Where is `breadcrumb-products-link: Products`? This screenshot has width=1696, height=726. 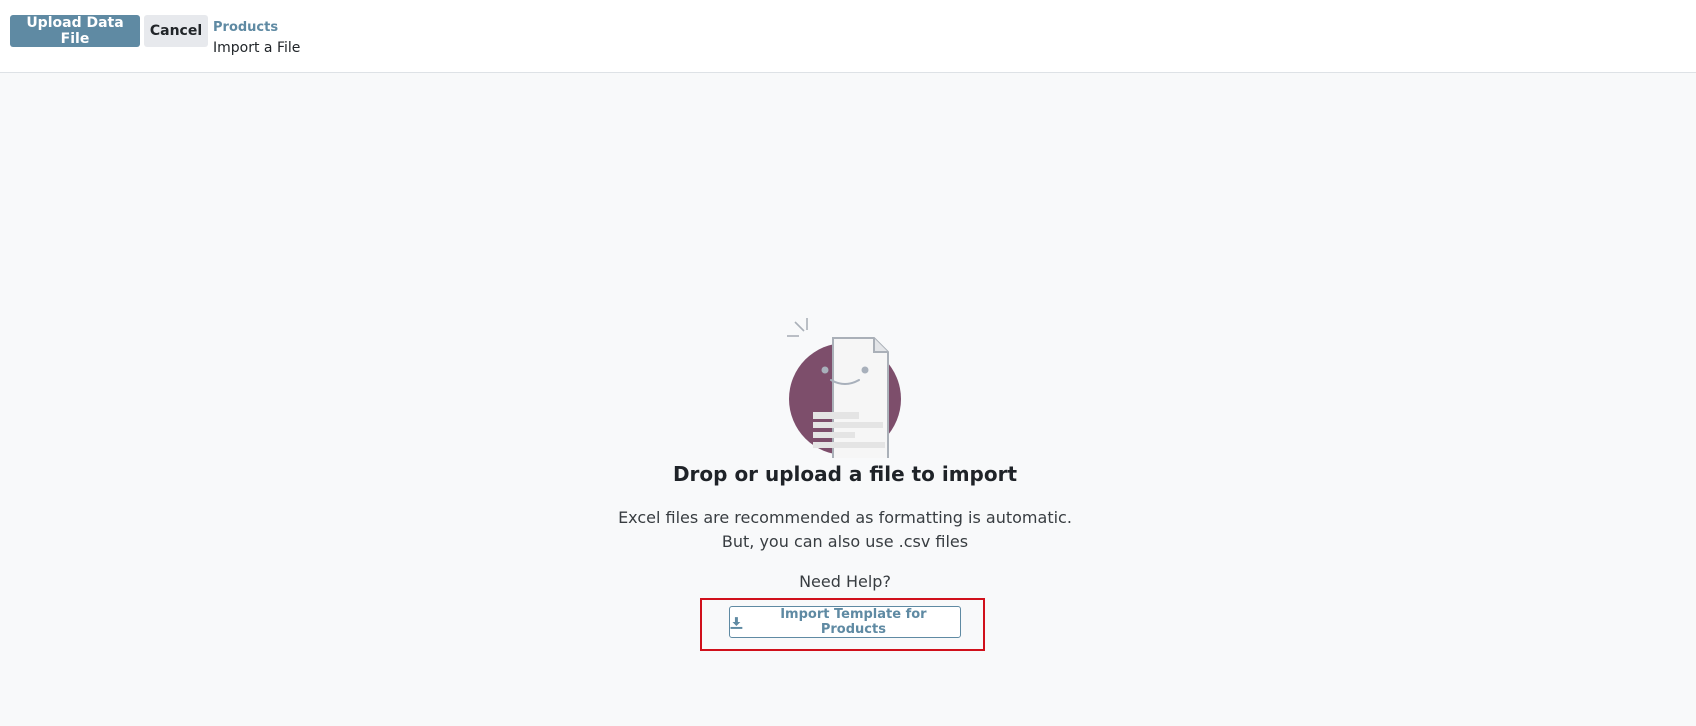
breadcrumb-products-link: Products is located at coordinates (245, 27).